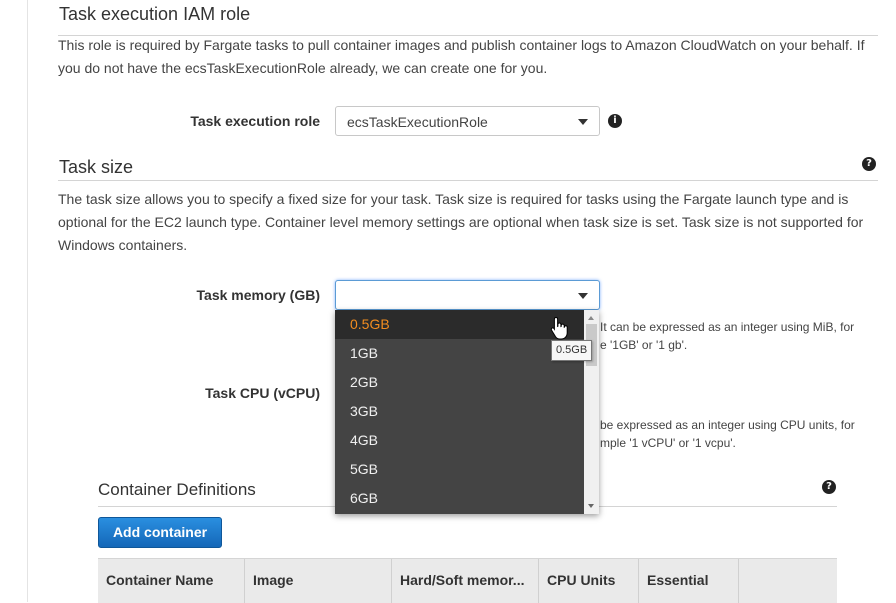 The height and width of the screenshot is (603, 896). What do you see at coordinates (459, 324) in the screenshot?
I see `dropdown-option: 0.5GB` at bounding box center [459, 324].